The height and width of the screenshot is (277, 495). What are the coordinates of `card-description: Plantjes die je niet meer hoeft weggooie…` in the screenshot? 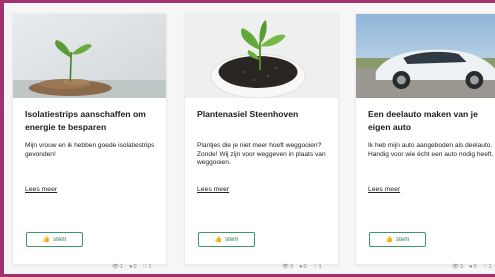 It's located at (261, 154).